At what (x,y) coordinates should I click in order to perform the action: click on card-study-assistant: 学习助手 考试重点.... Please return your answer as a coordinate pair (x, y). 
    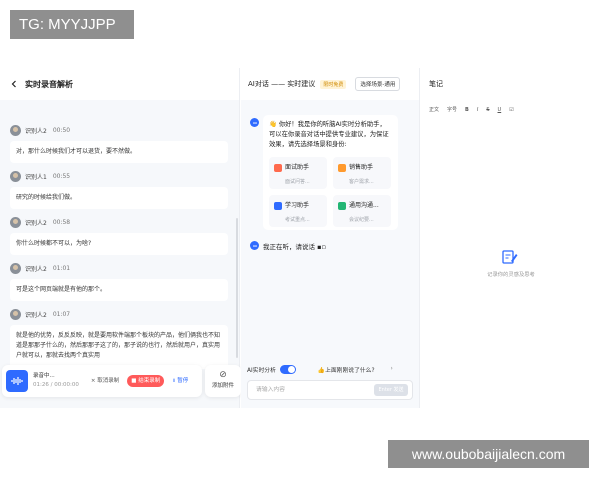
    Looking at the image, I should click on (298, 211).